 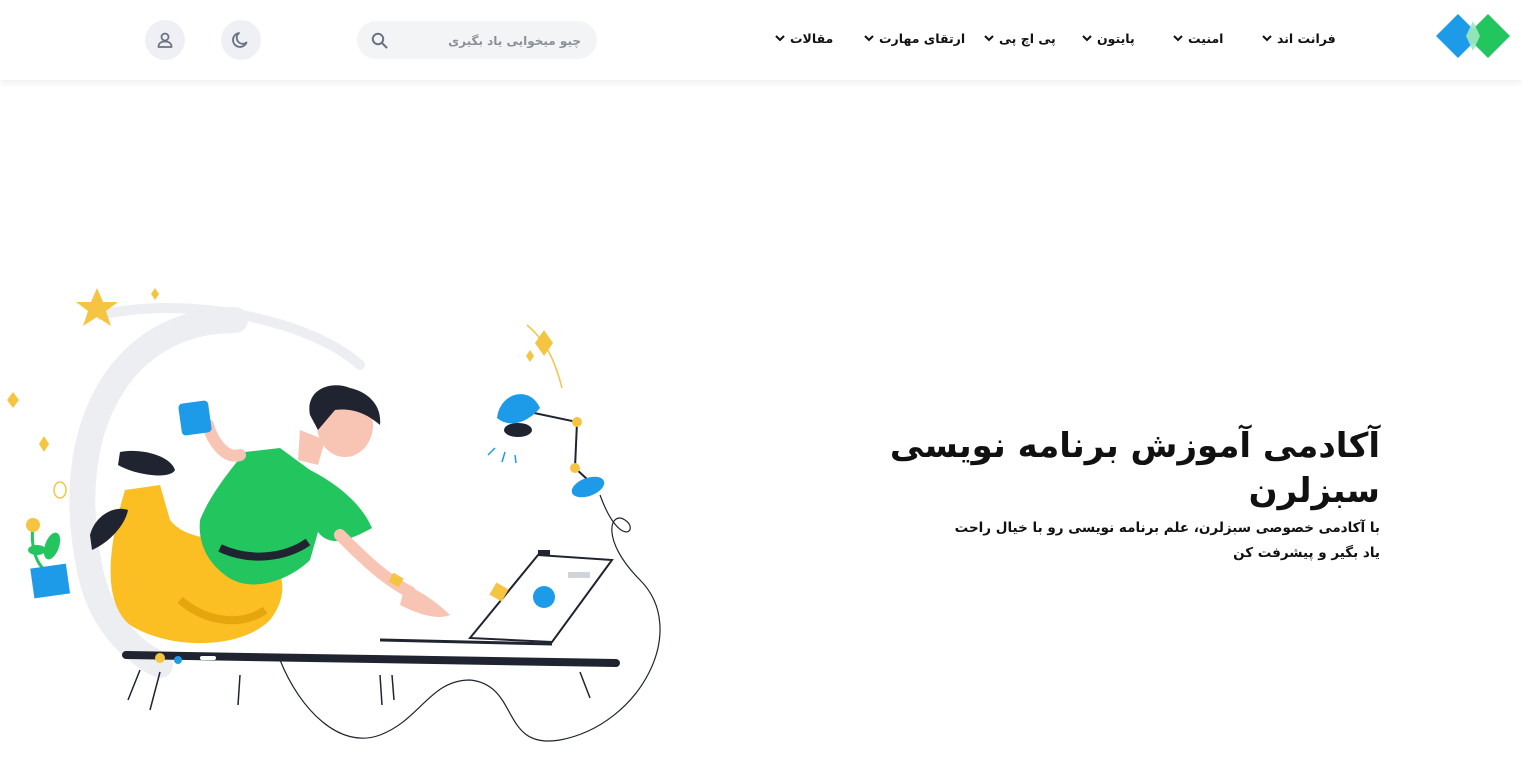 I want to click on moon-icon, so click(x=240, y=40).